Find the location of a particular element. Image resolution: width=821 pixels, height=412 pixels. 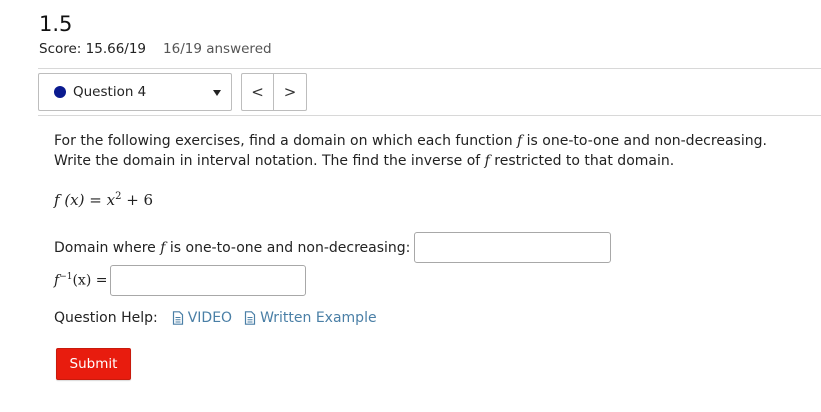

video-link-label: VIDEO is located at coordinates (210, 318).